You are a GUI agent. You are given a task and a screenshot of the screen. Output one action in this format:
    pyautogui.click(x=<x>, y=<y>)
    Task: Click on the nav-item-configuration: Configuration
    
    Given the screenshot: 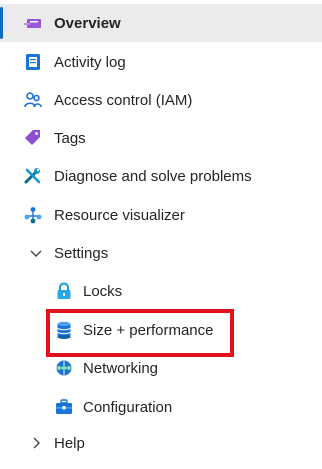 What is the action you would take?
    pyautogui.click(x=161, y=407)
    